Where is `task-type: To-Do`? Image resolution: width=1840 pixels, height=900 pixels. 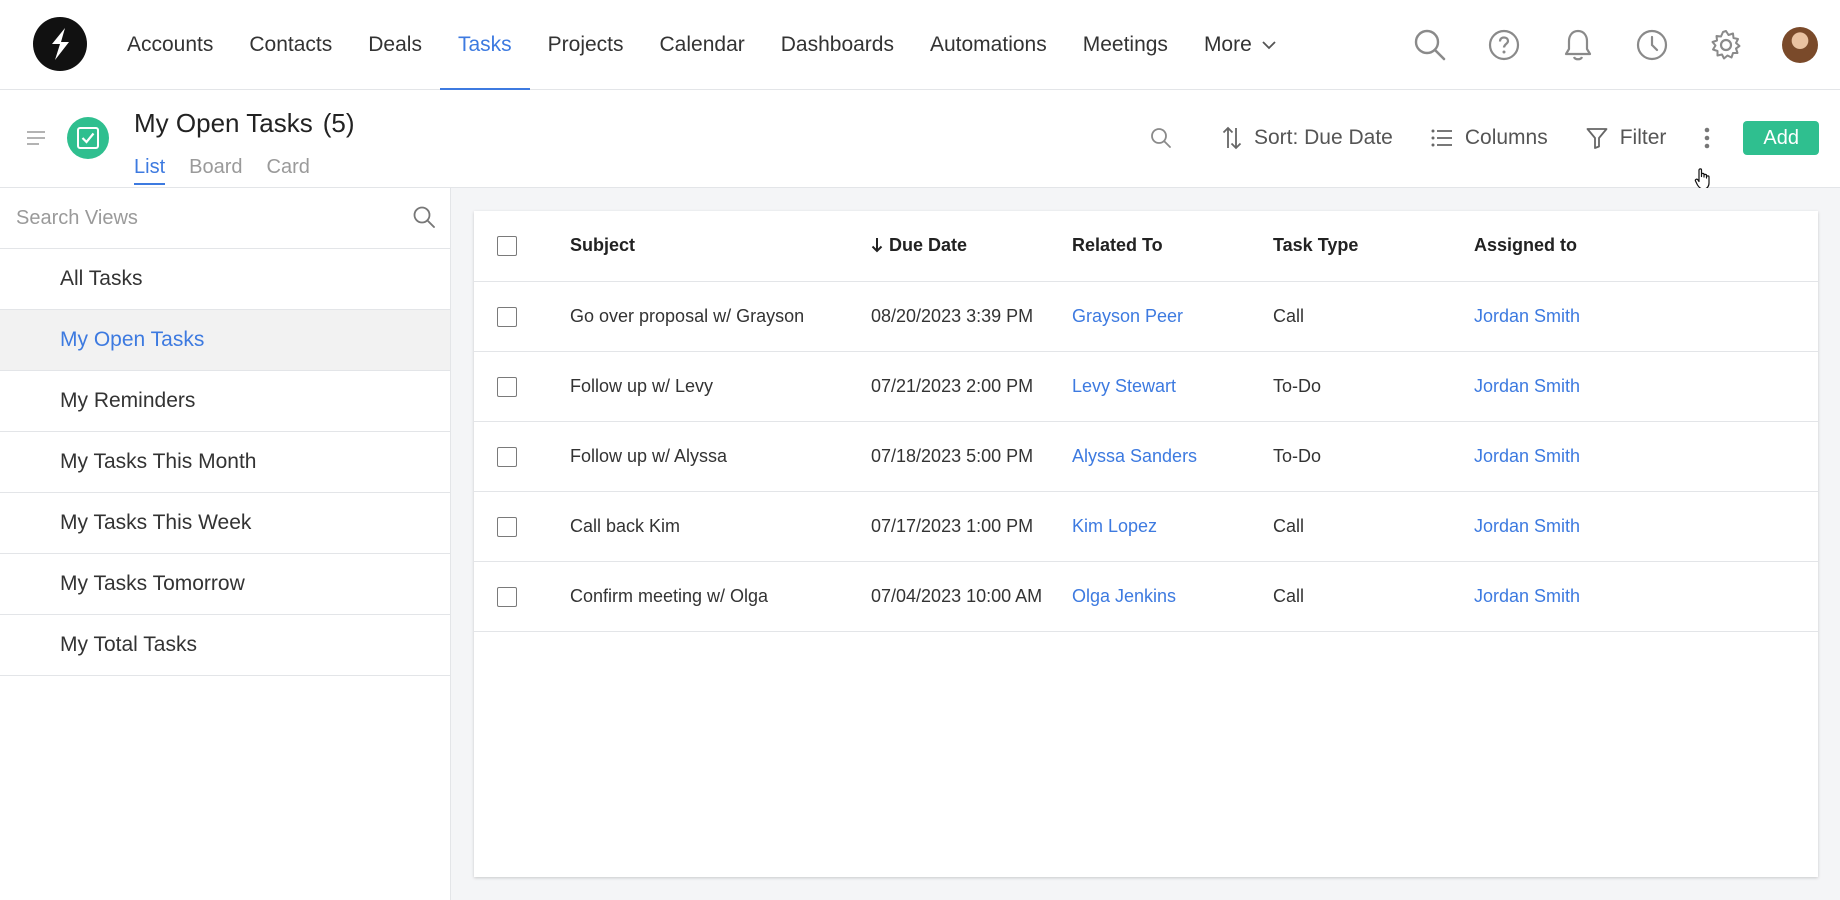
task-type: To-Do is located at coordinates (1373, 386).